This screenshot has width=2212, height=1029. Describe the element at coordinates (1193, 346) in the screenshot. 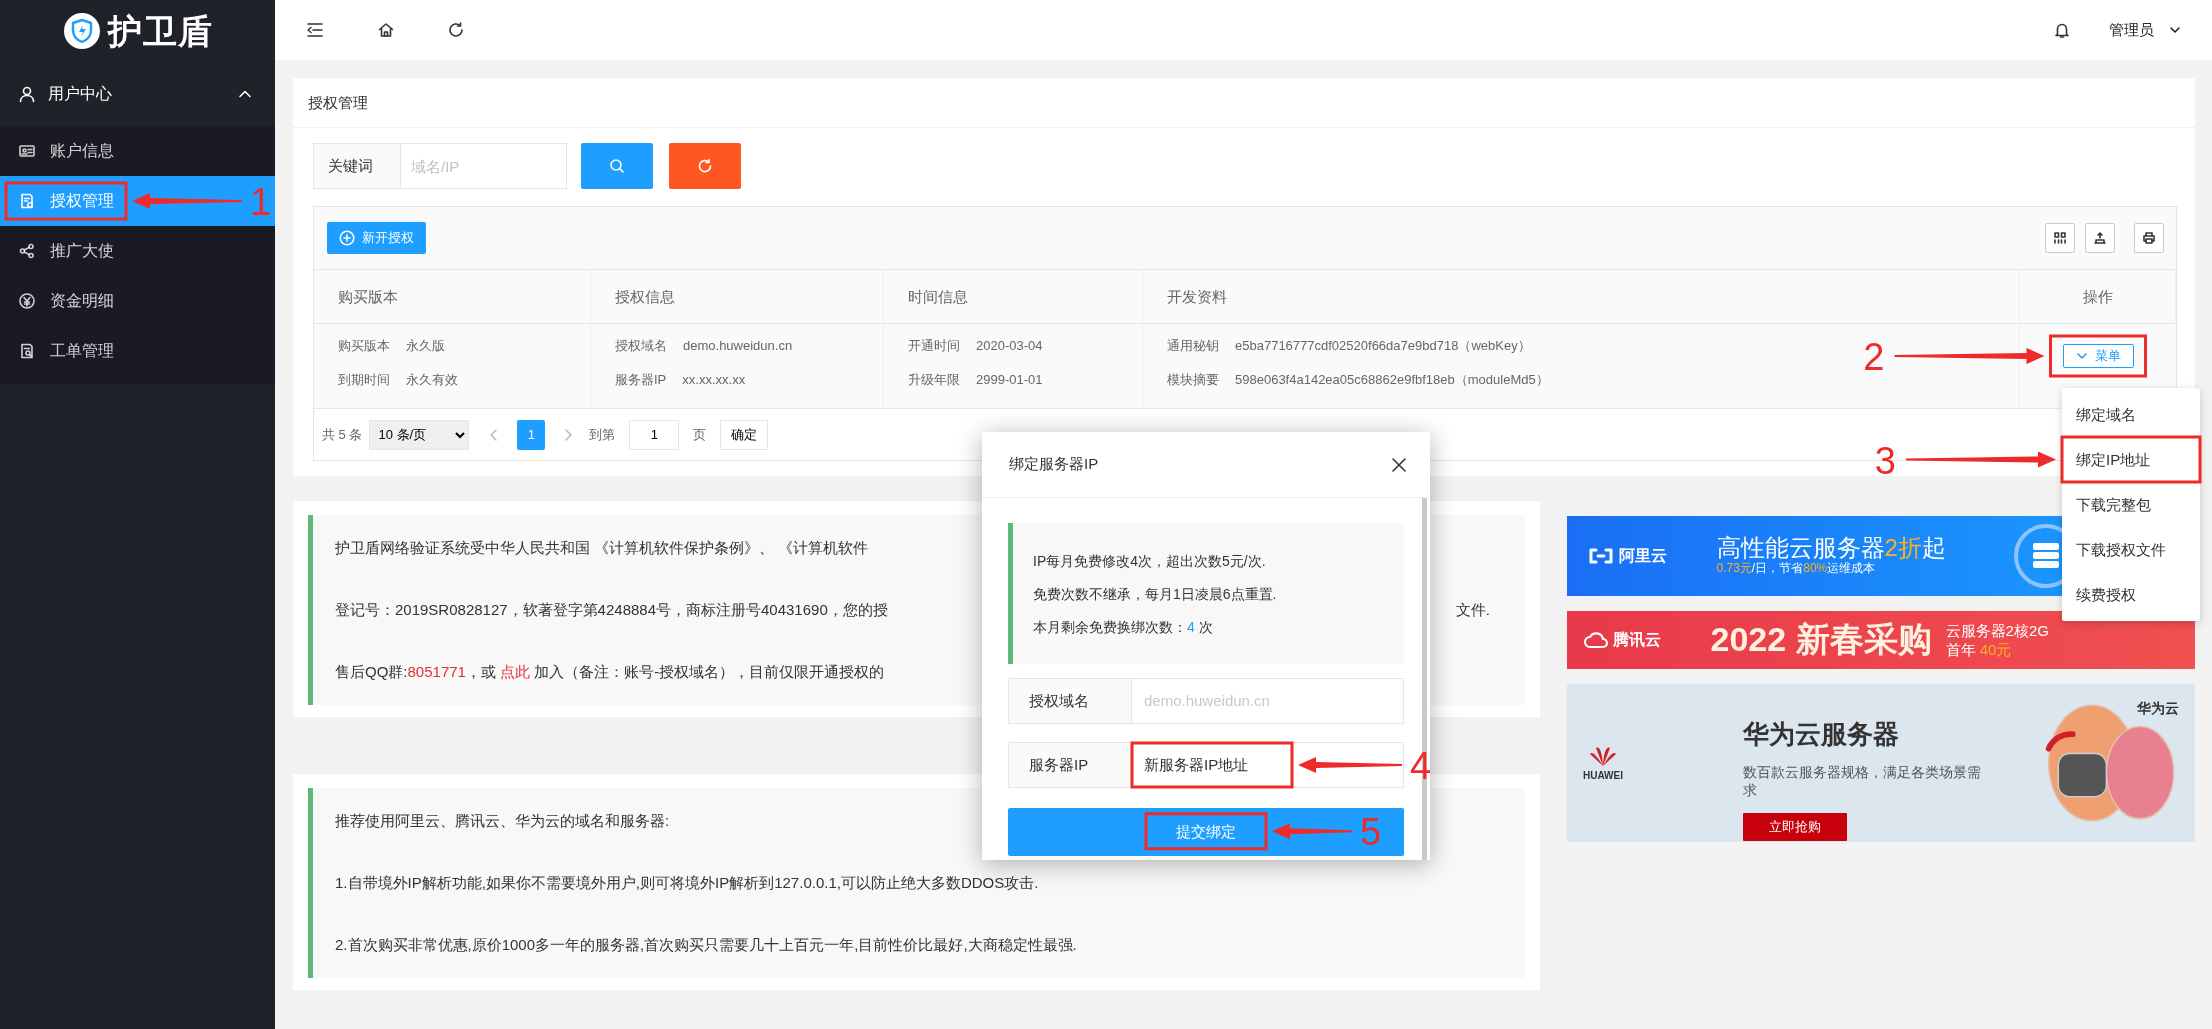

I see `cell-label: 通用秘钥` at that location.